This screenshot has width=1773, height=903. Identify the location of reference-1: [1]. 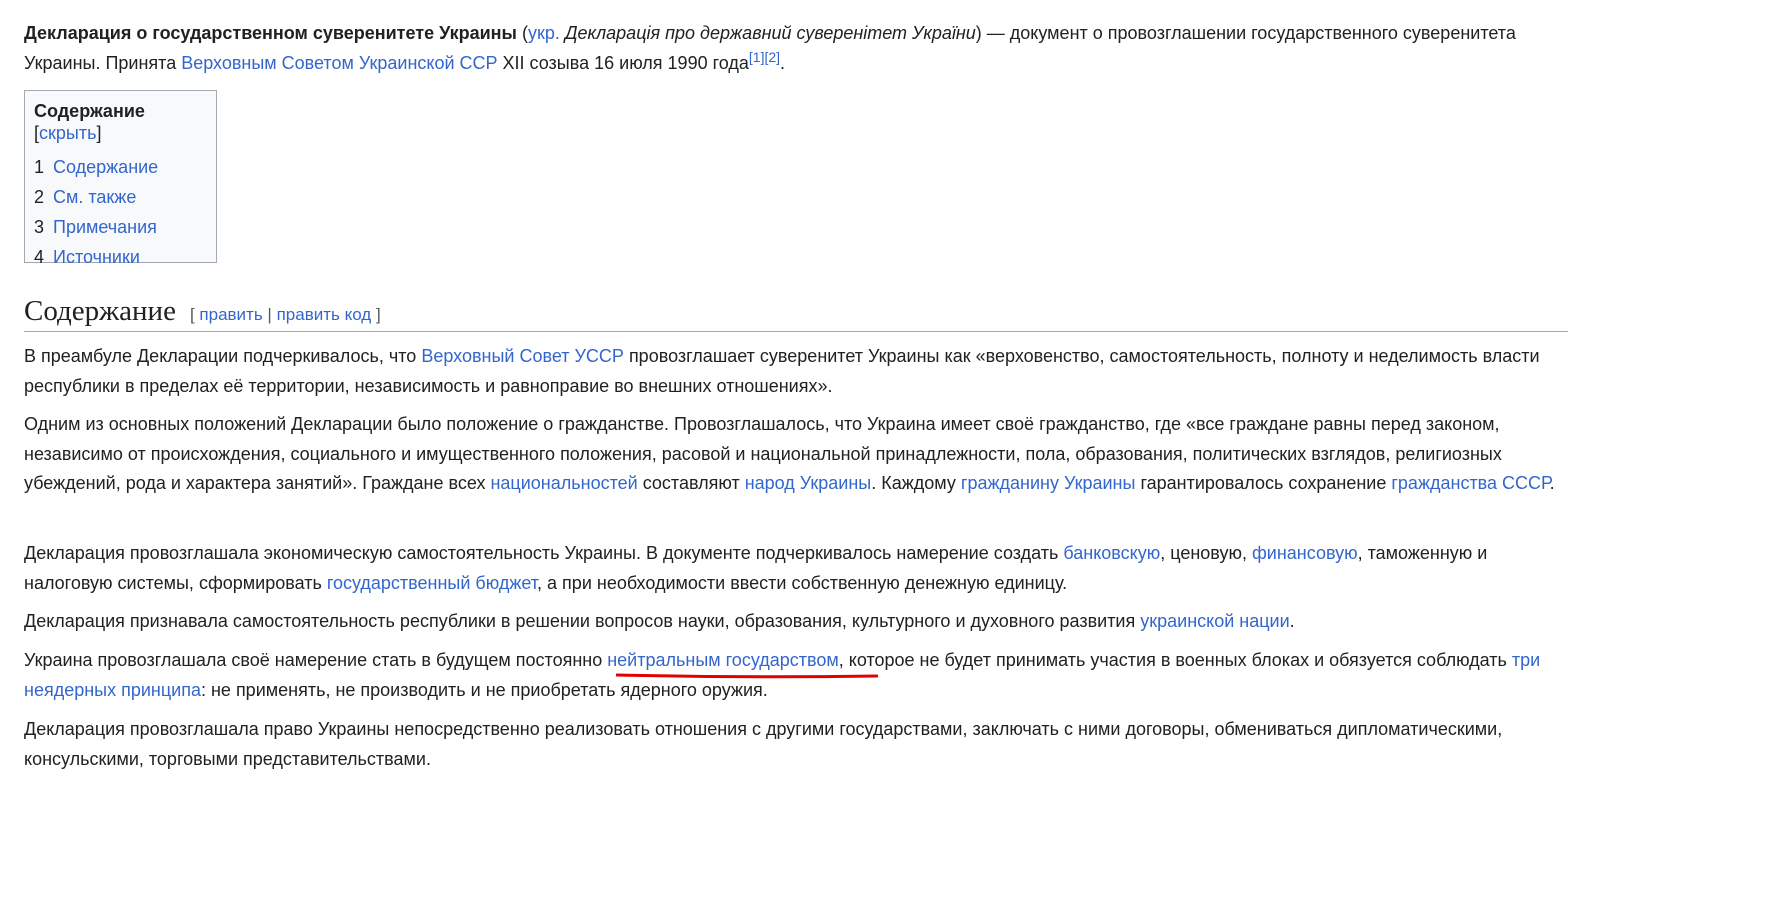
(757, 57).